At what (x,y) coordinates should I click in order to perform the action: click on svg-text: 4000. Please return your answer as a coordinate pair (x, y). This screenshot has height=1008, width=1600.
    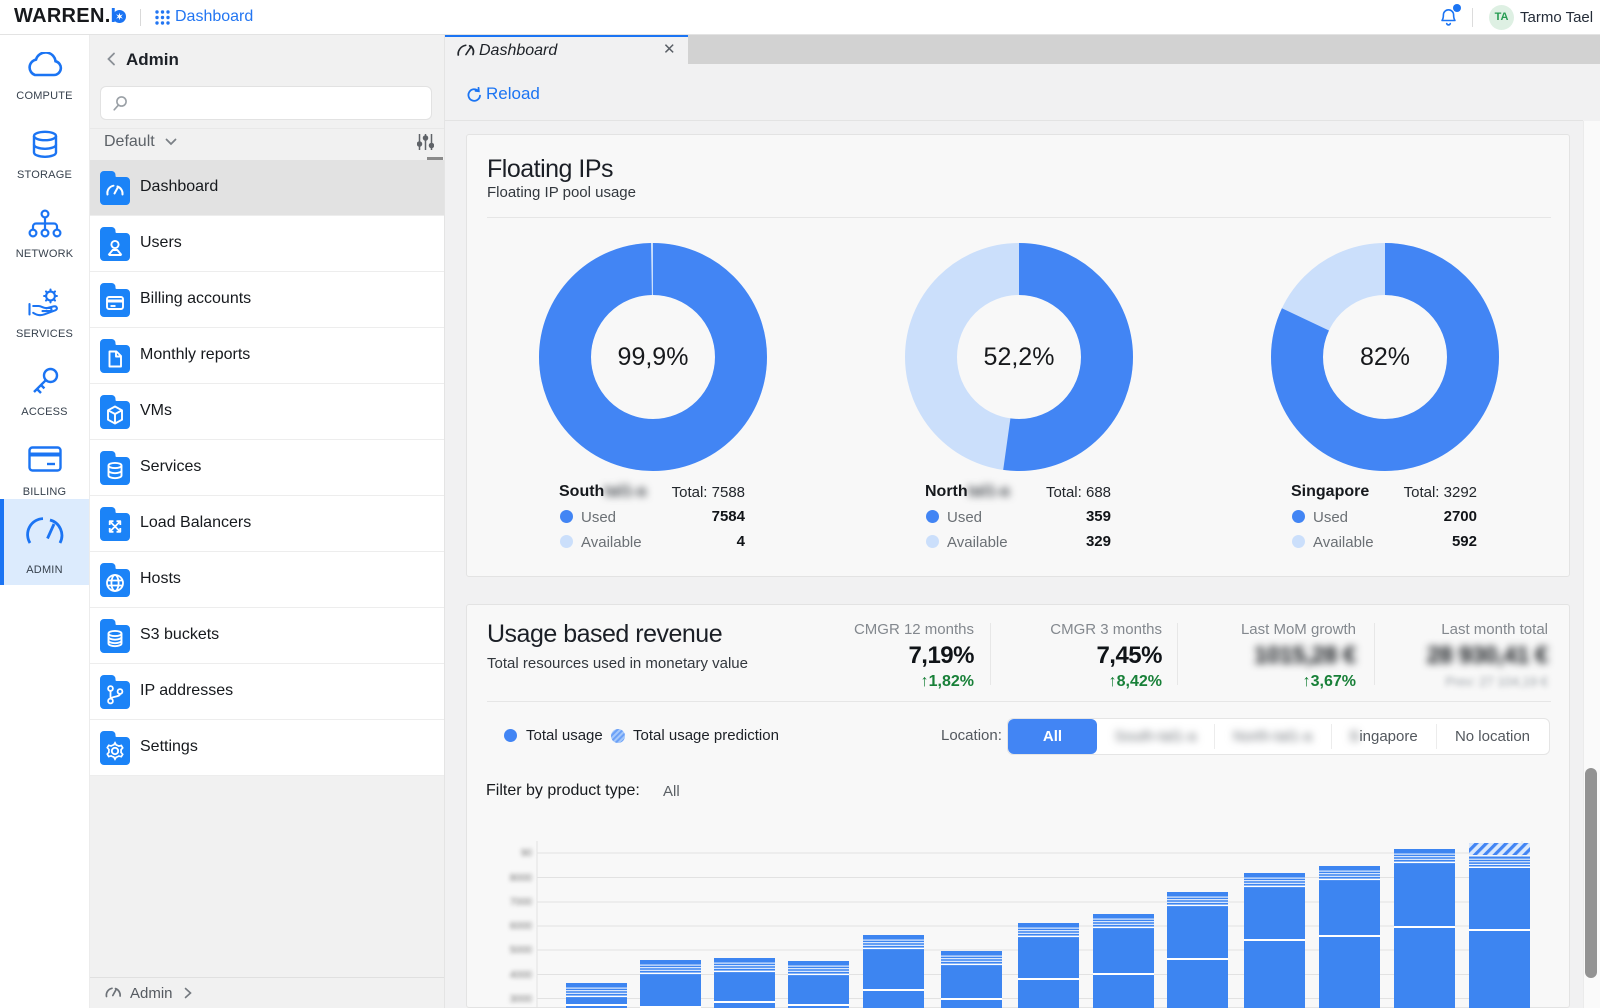
    Looking at the image, I should click on (521, 975).